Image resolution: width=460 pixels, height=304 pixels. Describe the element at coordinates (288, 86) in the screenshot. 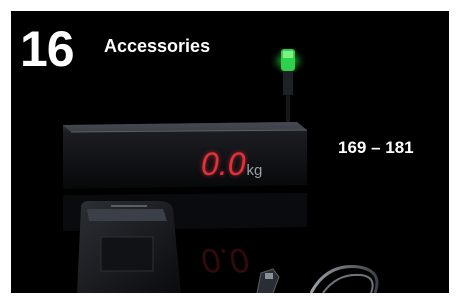

I see `signal-light-icon` at that location.